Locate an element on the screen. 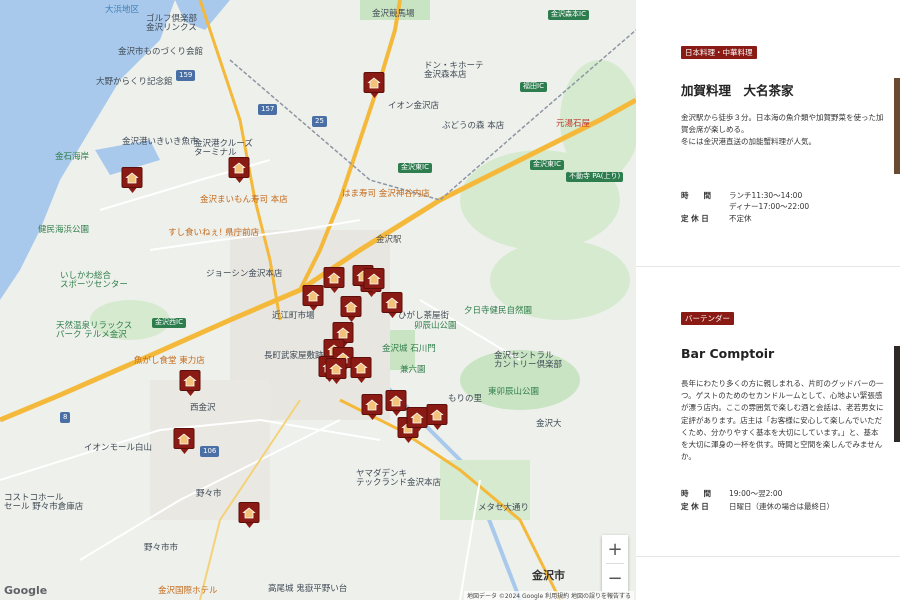  map-label-yanagi: 元湯石屋 is located at coordinates (573, 124).